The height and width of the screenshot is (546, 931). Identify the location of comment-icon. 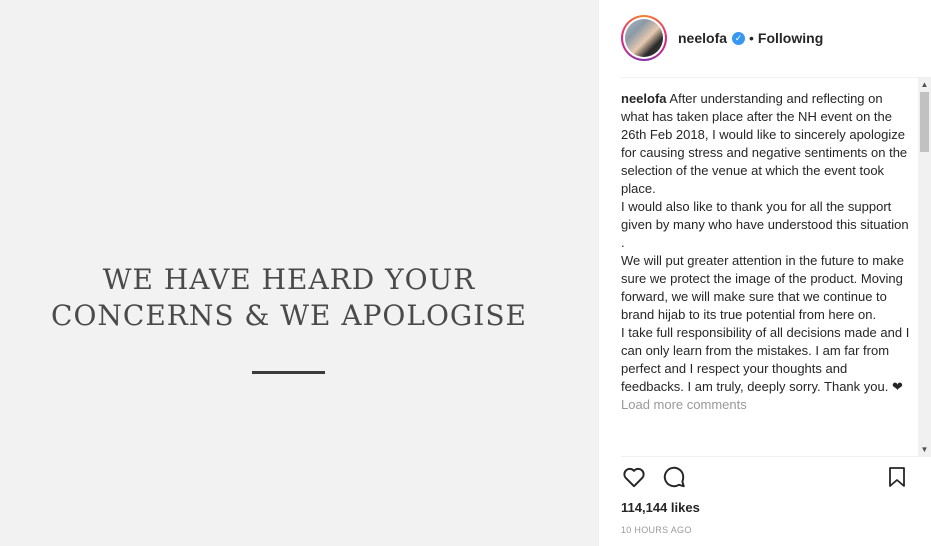
(675, 478).